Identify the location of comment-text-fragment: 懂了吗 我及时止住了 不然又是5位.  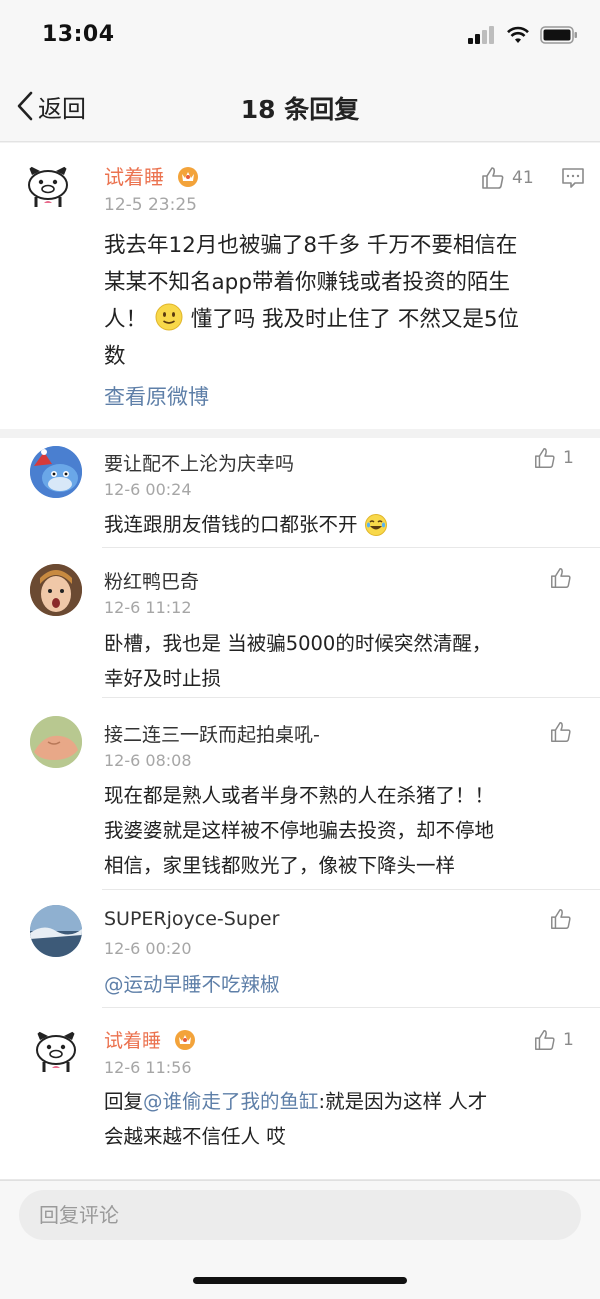
(355, 319).